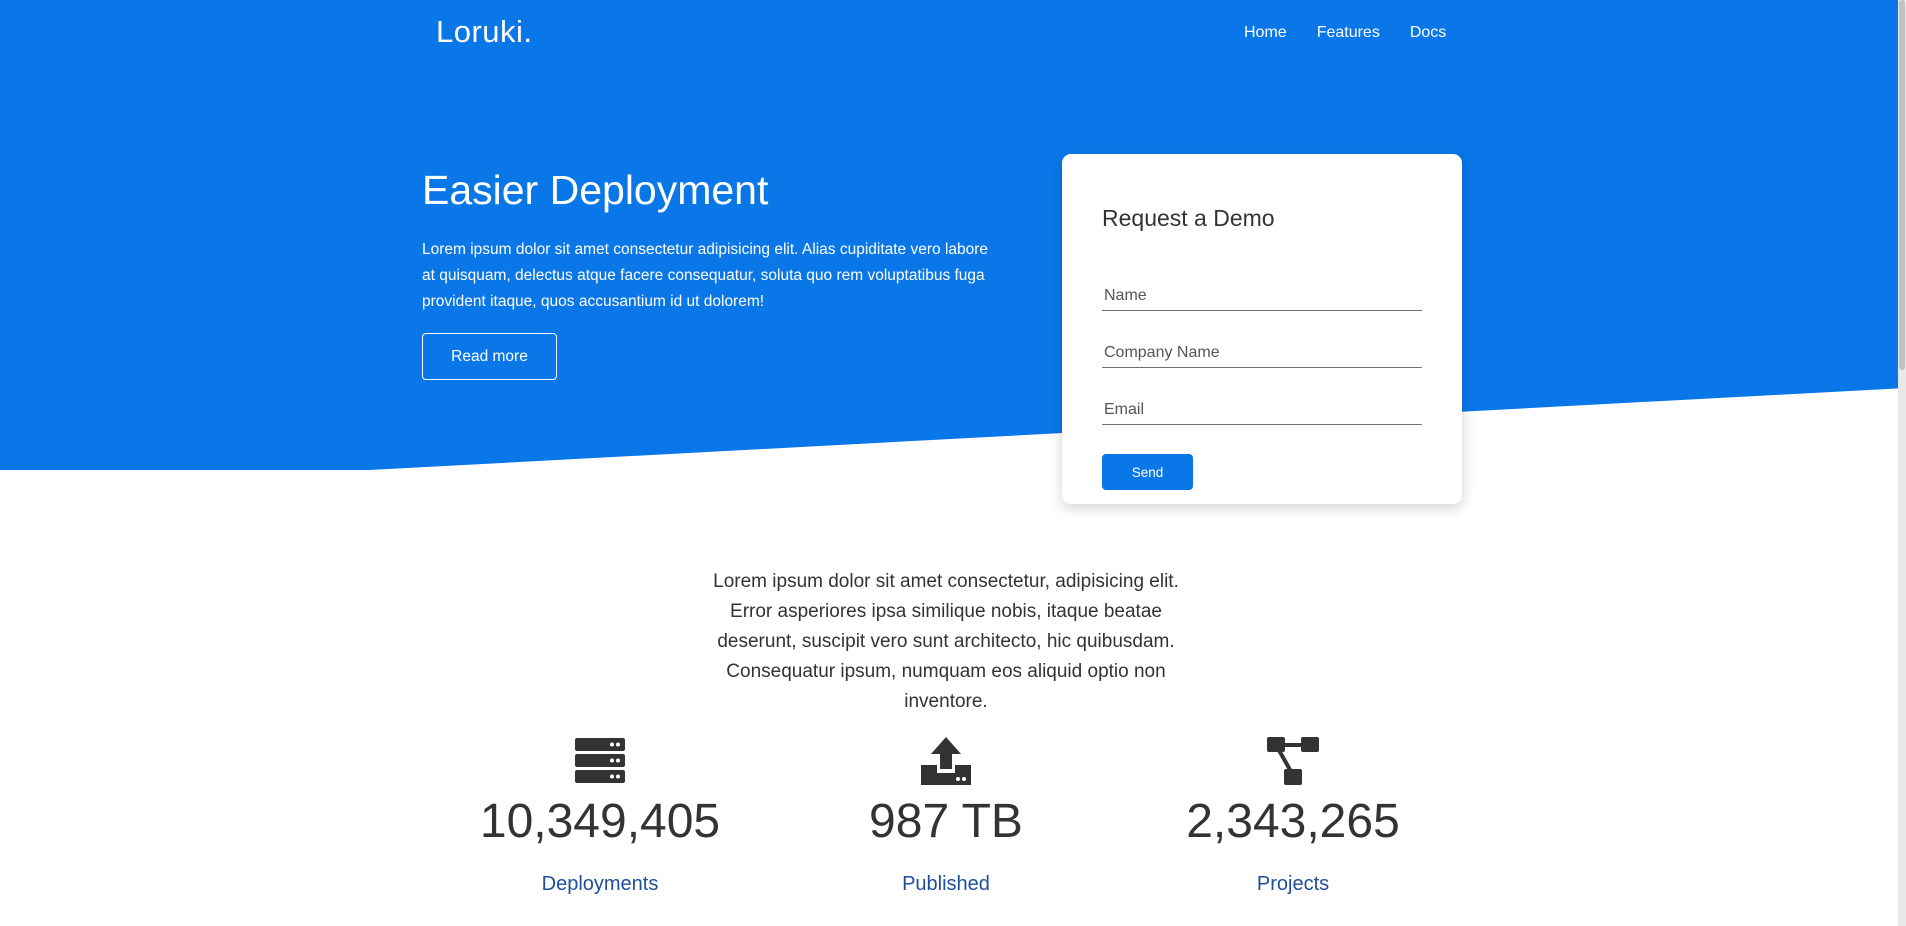 This screenshot has height=926, width=1906. Describe the element at coordinates (1902, 463) in the screenshot. I see `vertical-scrollbar` at that location.